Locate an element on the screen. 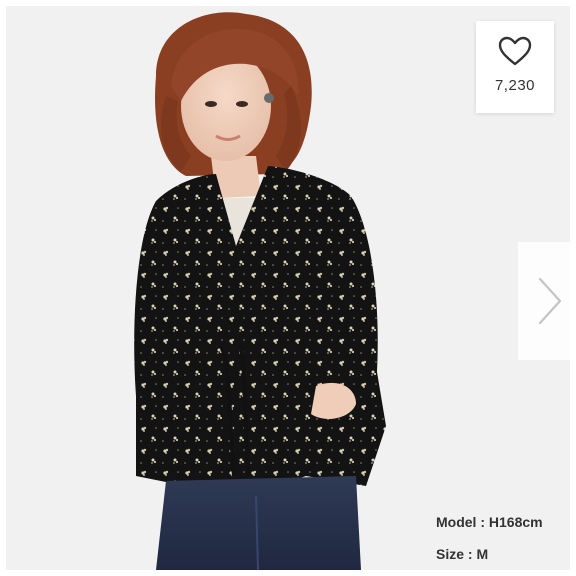  favorite-button: 7,230 is located at coordinates (515, 67).